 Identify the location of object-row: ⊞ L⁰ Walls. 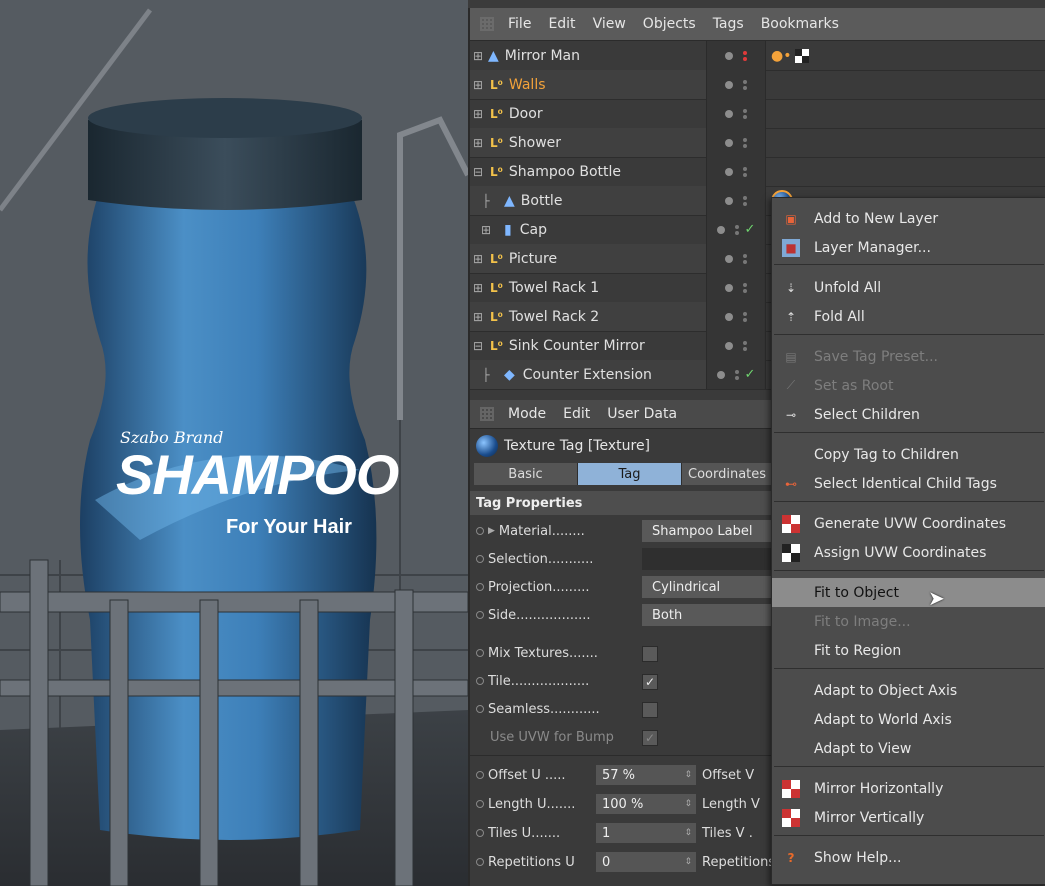
(757, 85).